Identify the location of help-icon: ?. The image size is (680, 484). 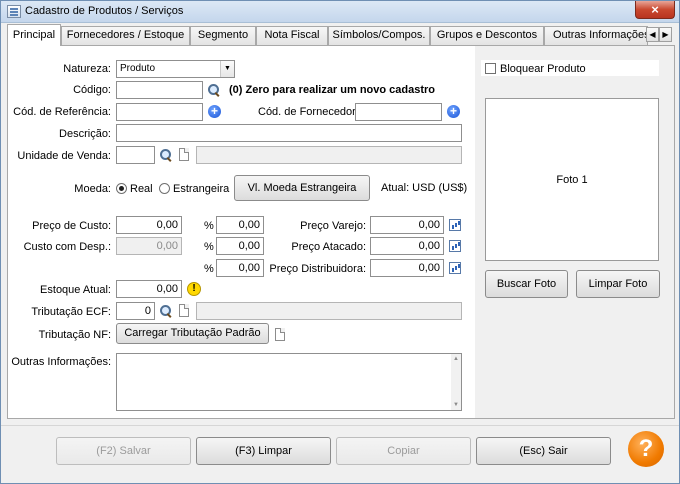
(646, 449).